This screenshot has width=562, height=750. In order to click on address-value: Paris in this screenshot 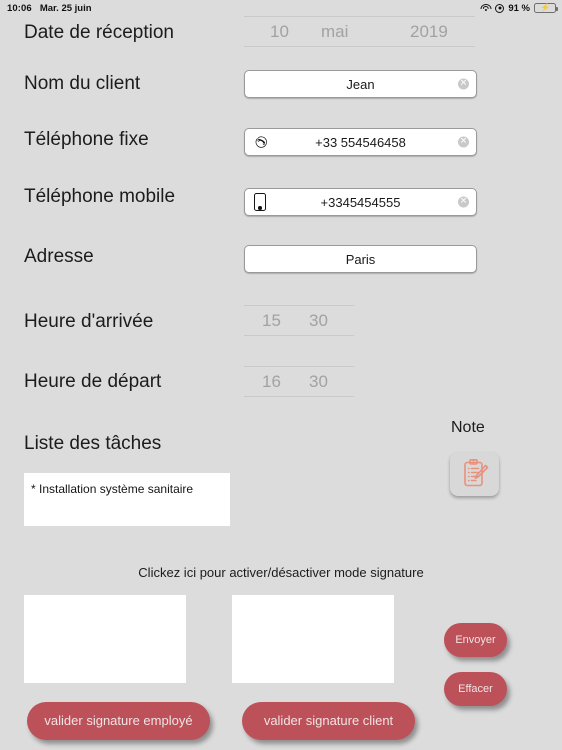, I will do `click(360, 259)`.